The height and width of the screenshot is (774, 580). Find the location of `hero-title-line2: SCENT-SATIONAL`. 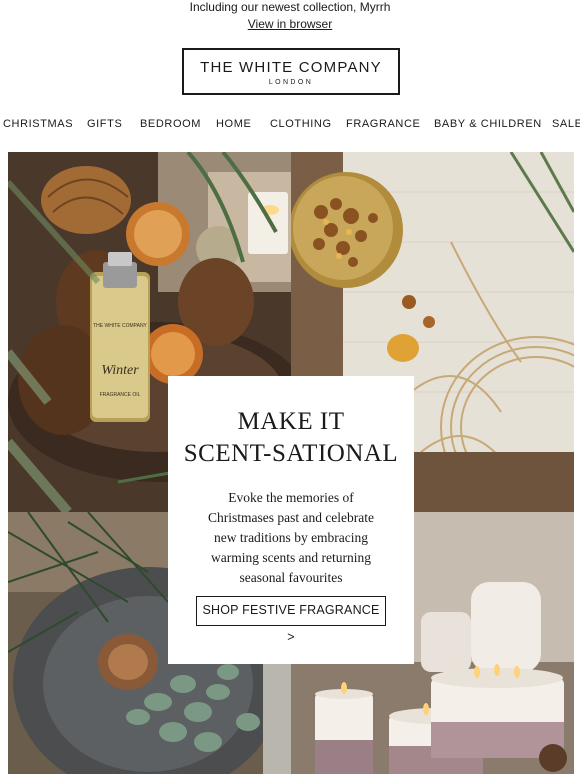

hero-title-line2: SCENT-SATIONAL is located at coordinates (291, 453).